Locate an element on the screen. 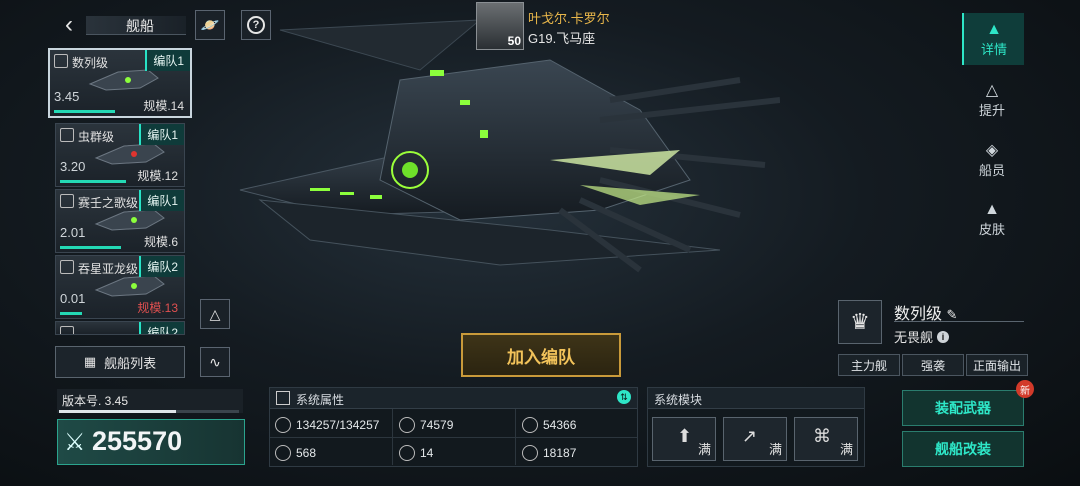  system-attributes-title: 系统属性 is located at coordinates (320, 400).